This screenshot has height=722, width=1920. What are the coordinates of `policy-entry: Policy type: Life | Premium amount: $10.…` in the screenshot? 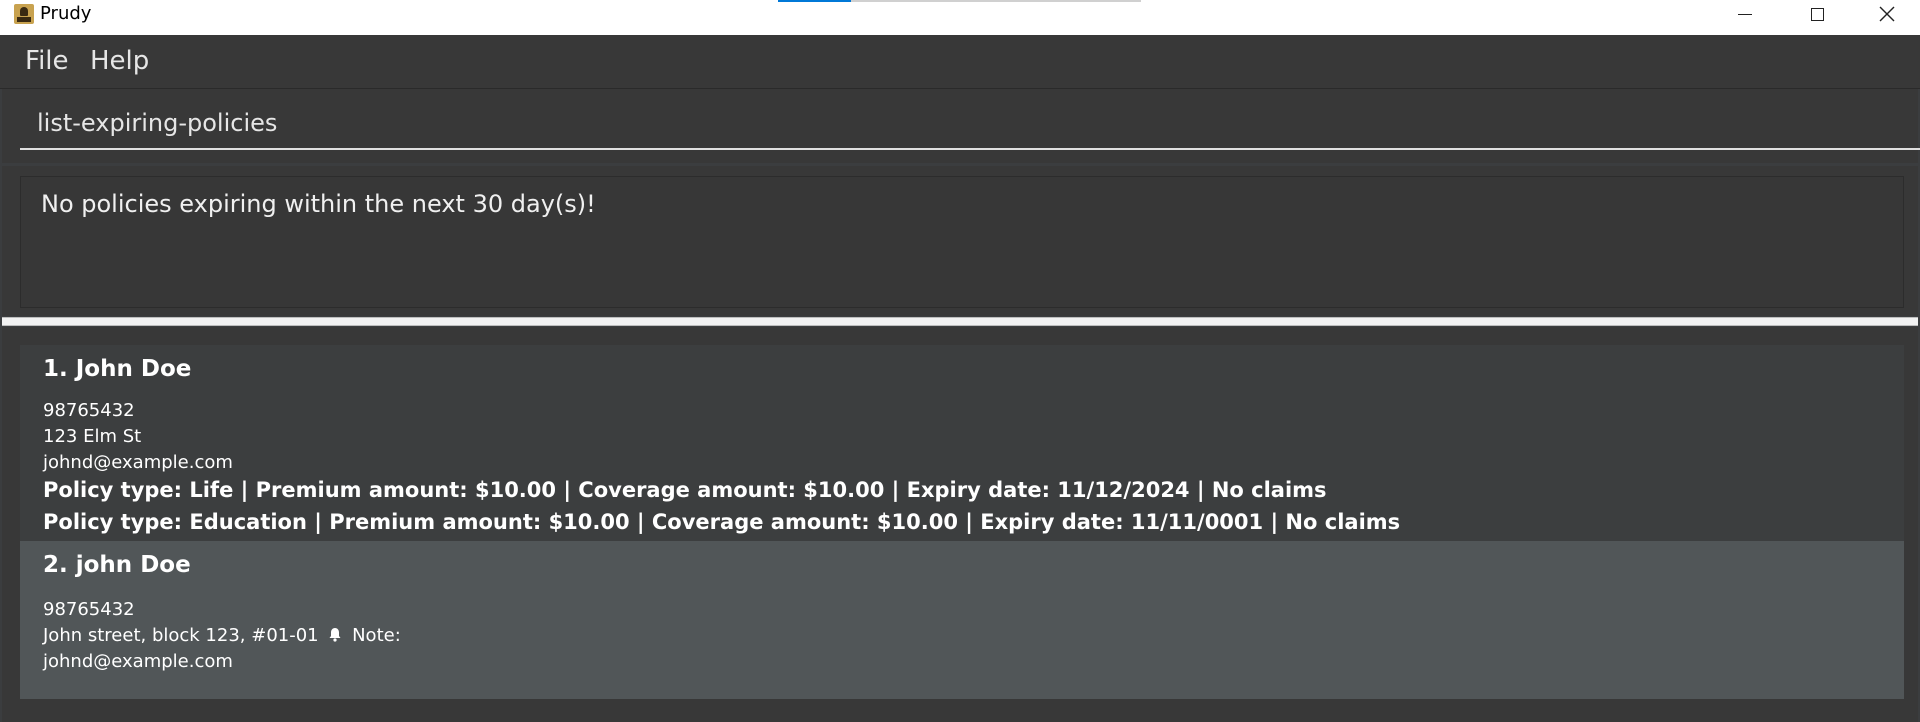 It's located at (685, 490).